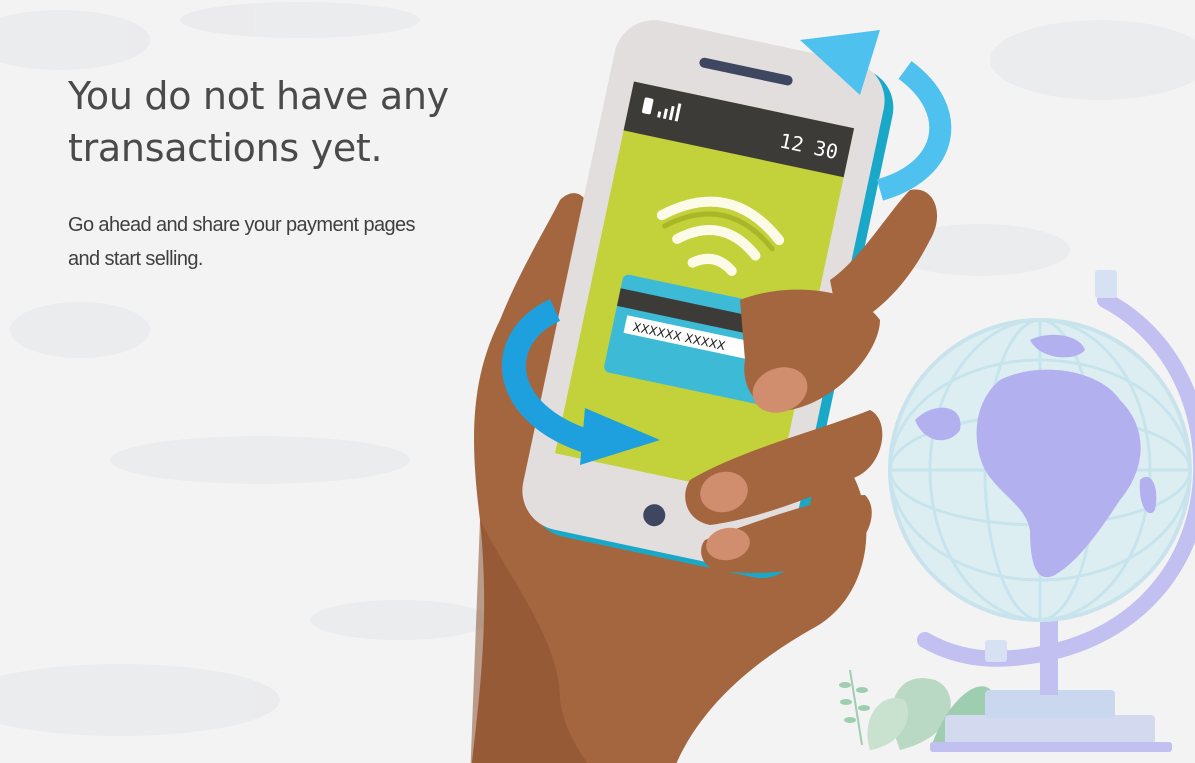 Image resolution: width=1195 pixels, height=763 pixels. Describe the element at coordinates (826, 150) in the screenshot. I see `phone-clock-minutes: 30` at that location.